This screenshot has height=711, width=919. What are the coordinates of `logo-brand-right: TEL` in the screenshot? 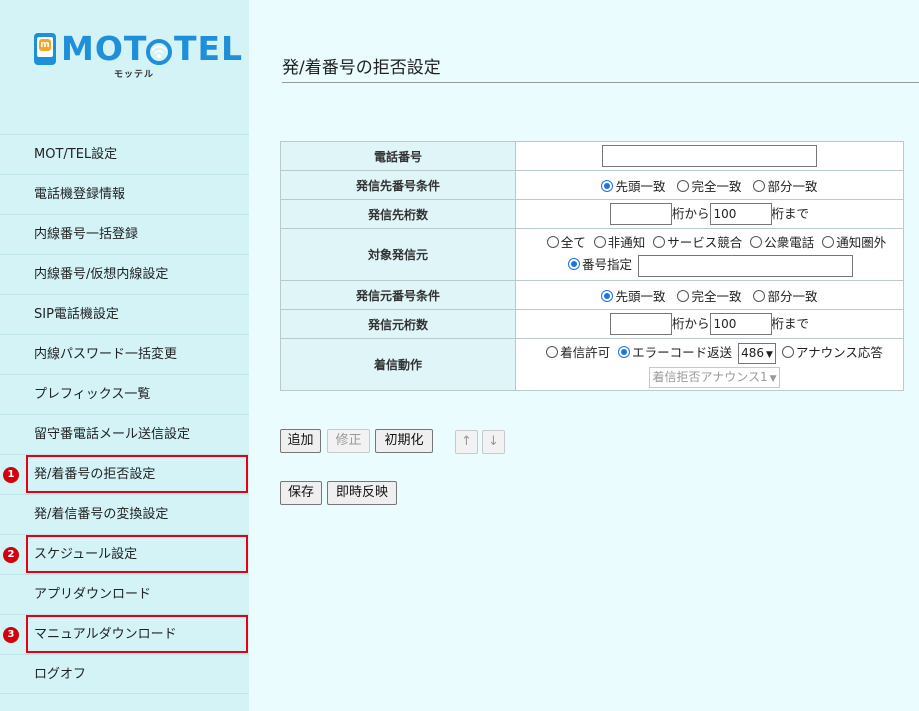 It's located at (209, 48).